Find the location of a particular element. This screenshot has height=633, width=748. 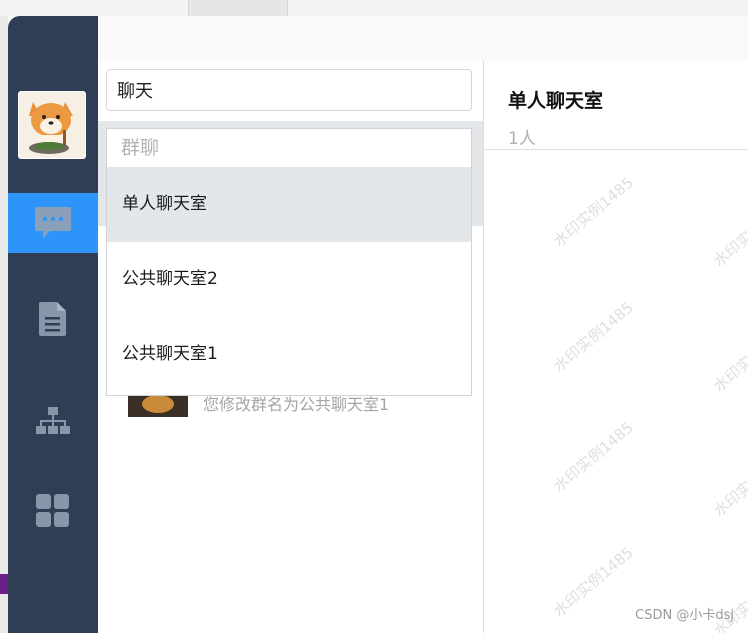

document-icon is located at coordinates (52, 319).